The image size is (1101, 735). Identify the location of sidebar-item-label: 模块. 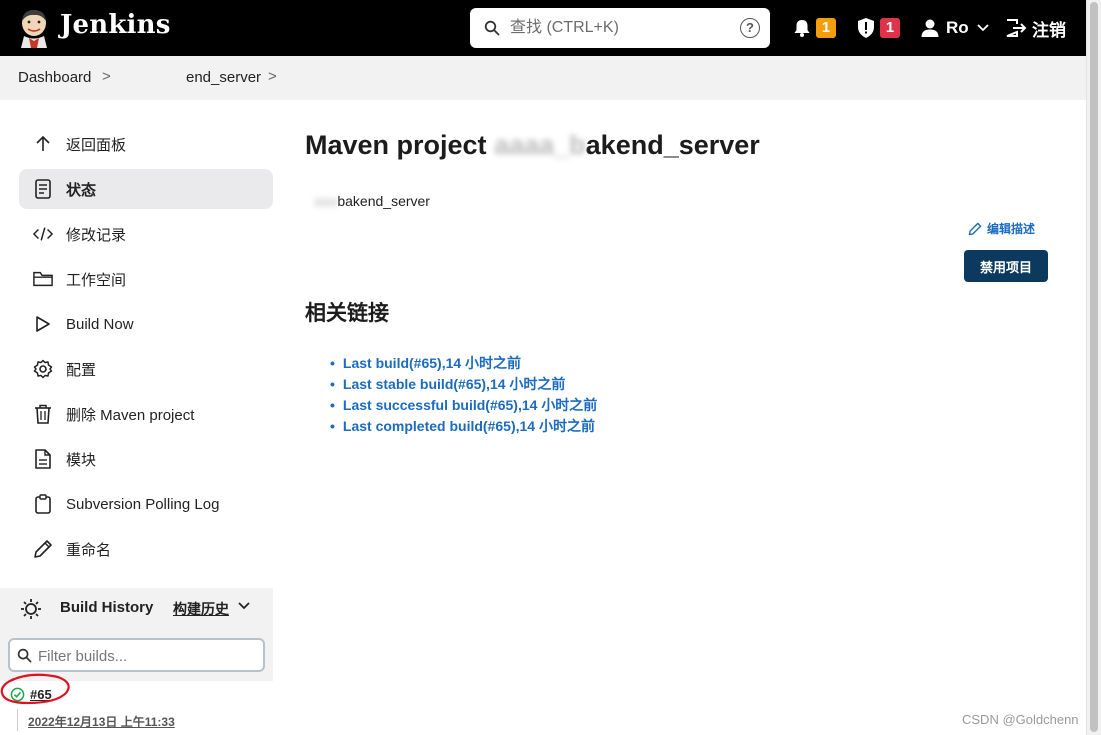
(81, 460).